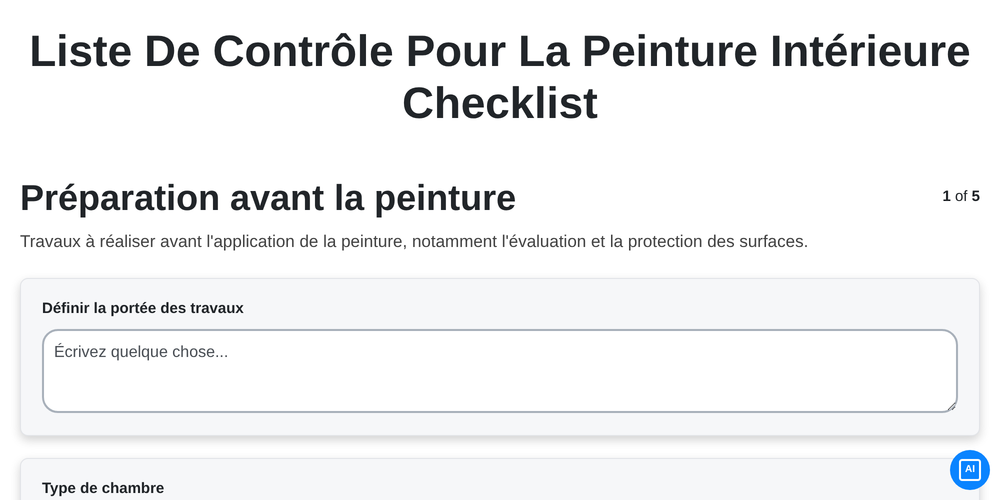  Describe the element at coordinates (268, 198) in the screenshot. I see `section-heading: Préparation avant la peinture` at that location.